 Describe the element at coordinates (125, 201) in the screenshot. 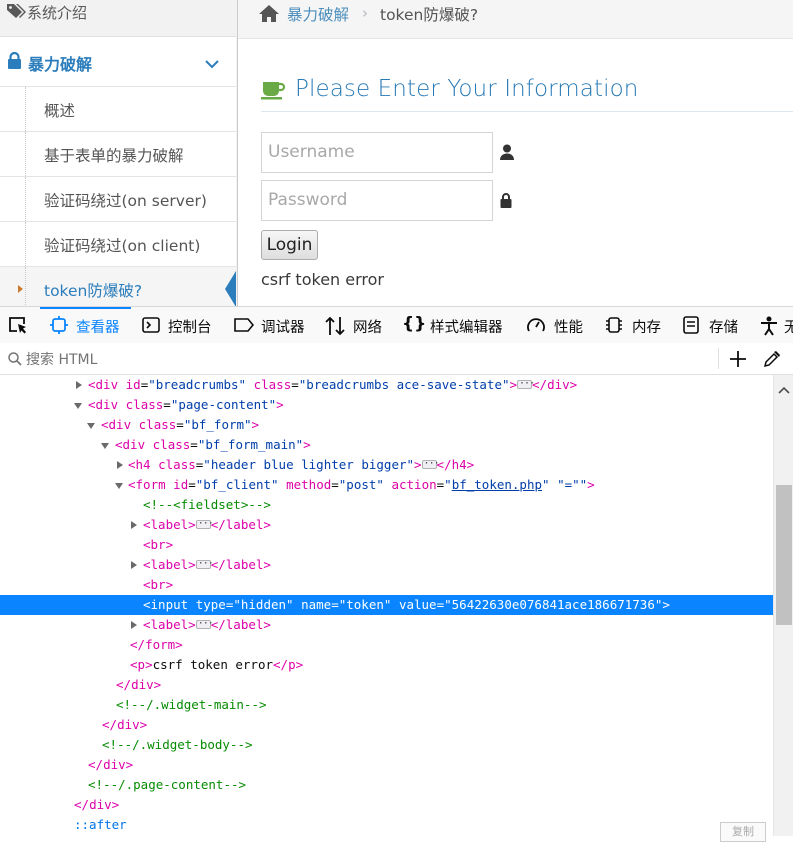

I see `sidebar-item-label: 验证码绕过(on server)` at that location.